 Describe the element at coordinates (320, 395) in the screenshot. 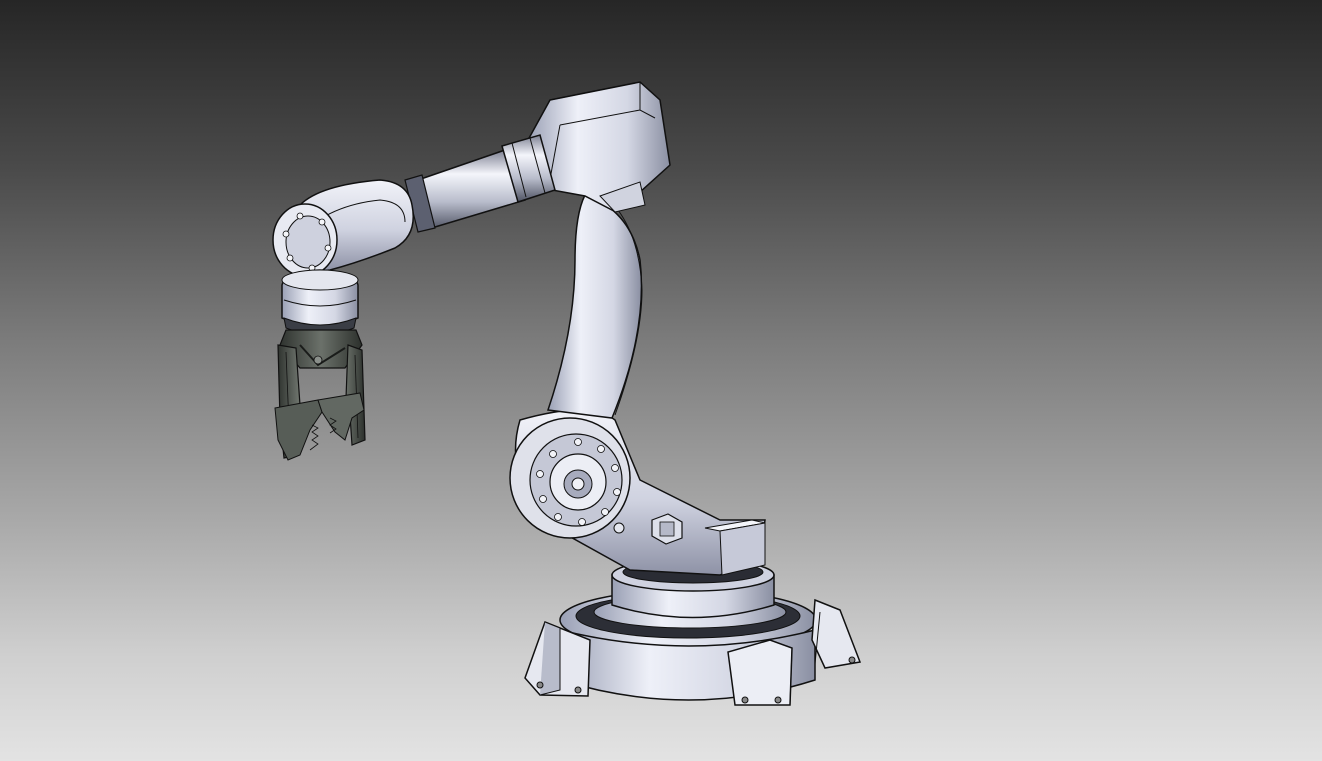

I see `gripper` at that location.